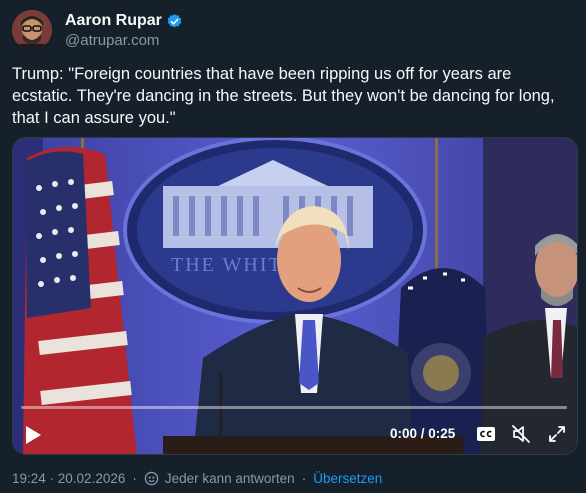  Describe the element at coordinates (557, 434) in the screenshot. I see `fullscreen-icon` at that location.